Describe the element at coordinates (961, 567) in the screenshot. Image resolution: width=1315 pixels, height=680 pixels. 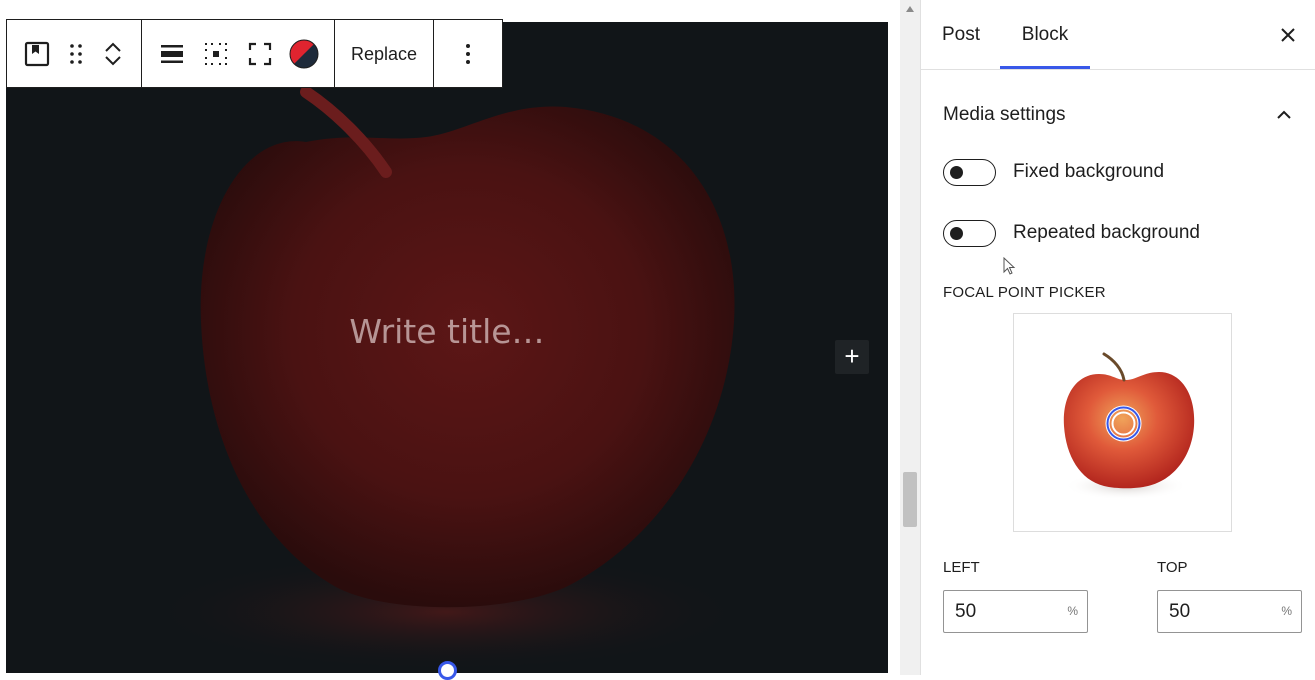
I see `left-label: LEFT` at that location.